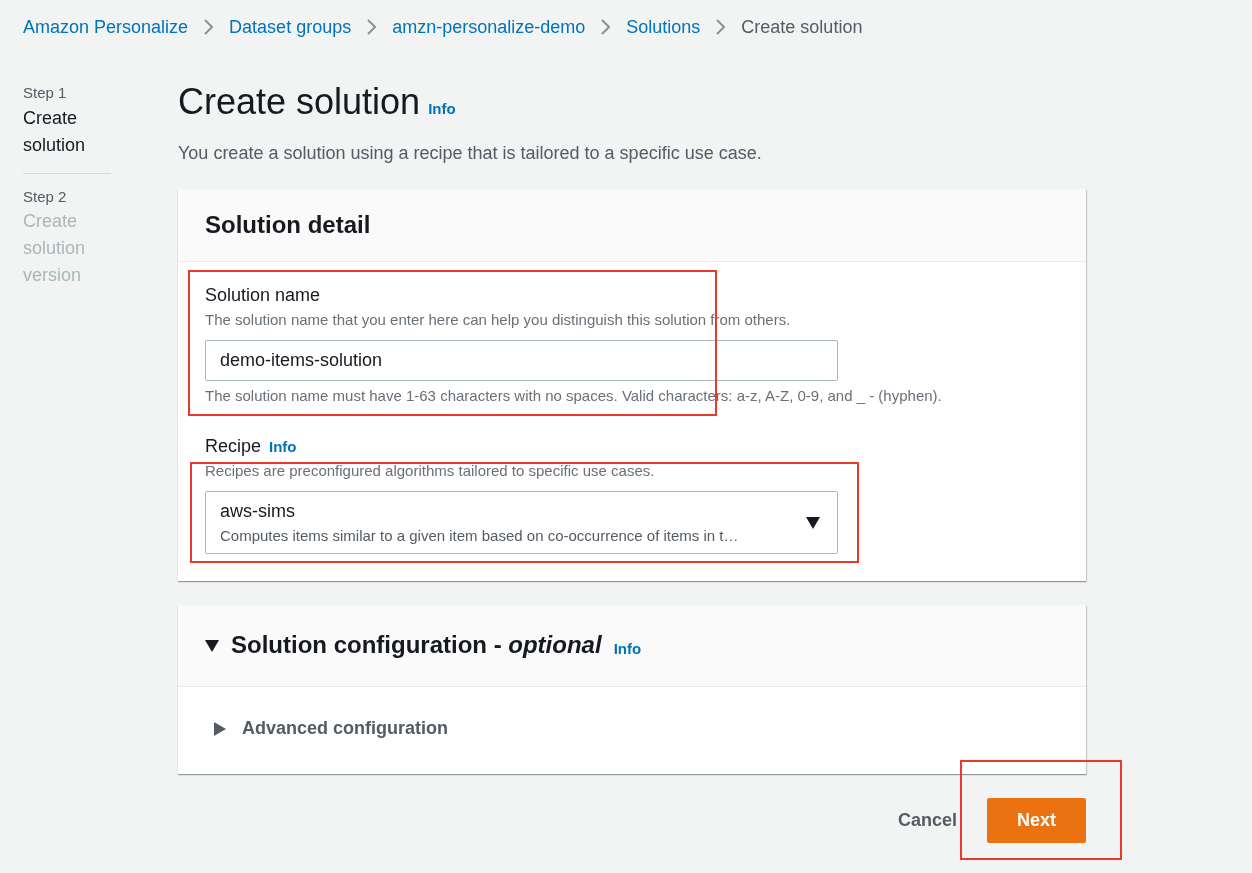  What do you see at coordinates (299, 102) in the screenshot?
I see `page-title: Create solution` at bounding box center [299, 102].